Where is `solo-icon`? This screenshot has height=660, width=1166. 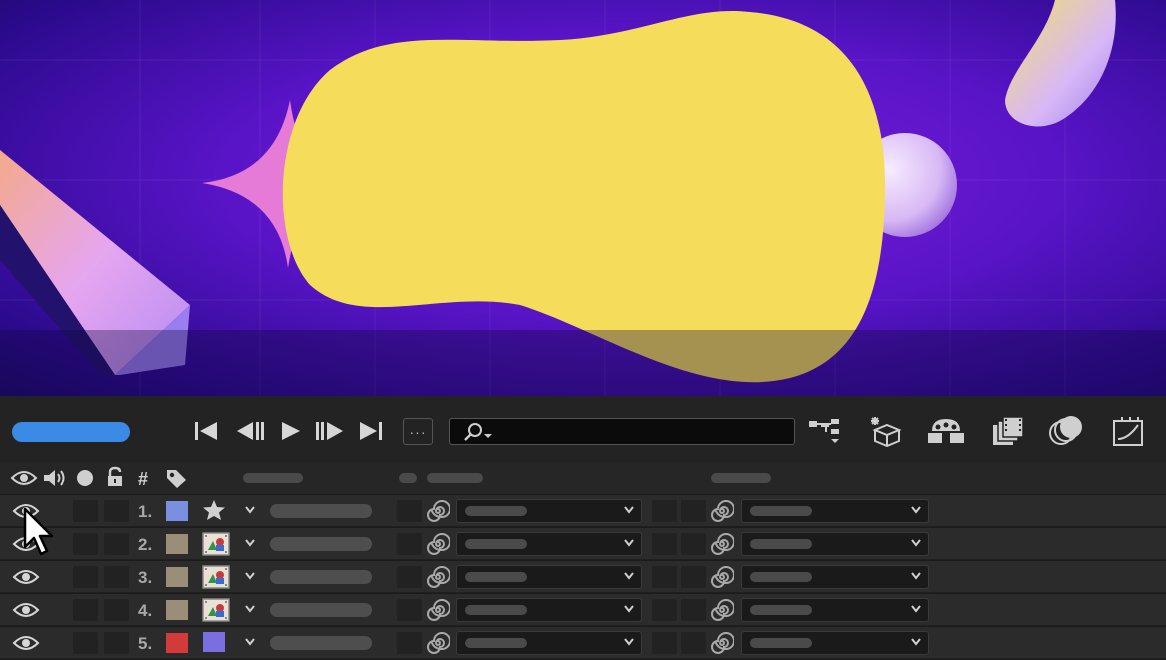
solo-icon is located at coordinates (85, 478).